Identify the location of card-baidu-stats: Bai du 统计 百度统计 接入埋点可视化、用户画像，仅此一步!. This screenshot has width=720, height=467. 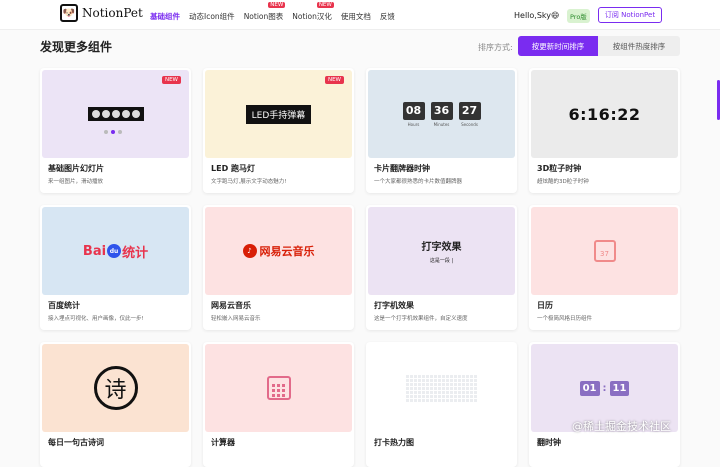
(115, 267).